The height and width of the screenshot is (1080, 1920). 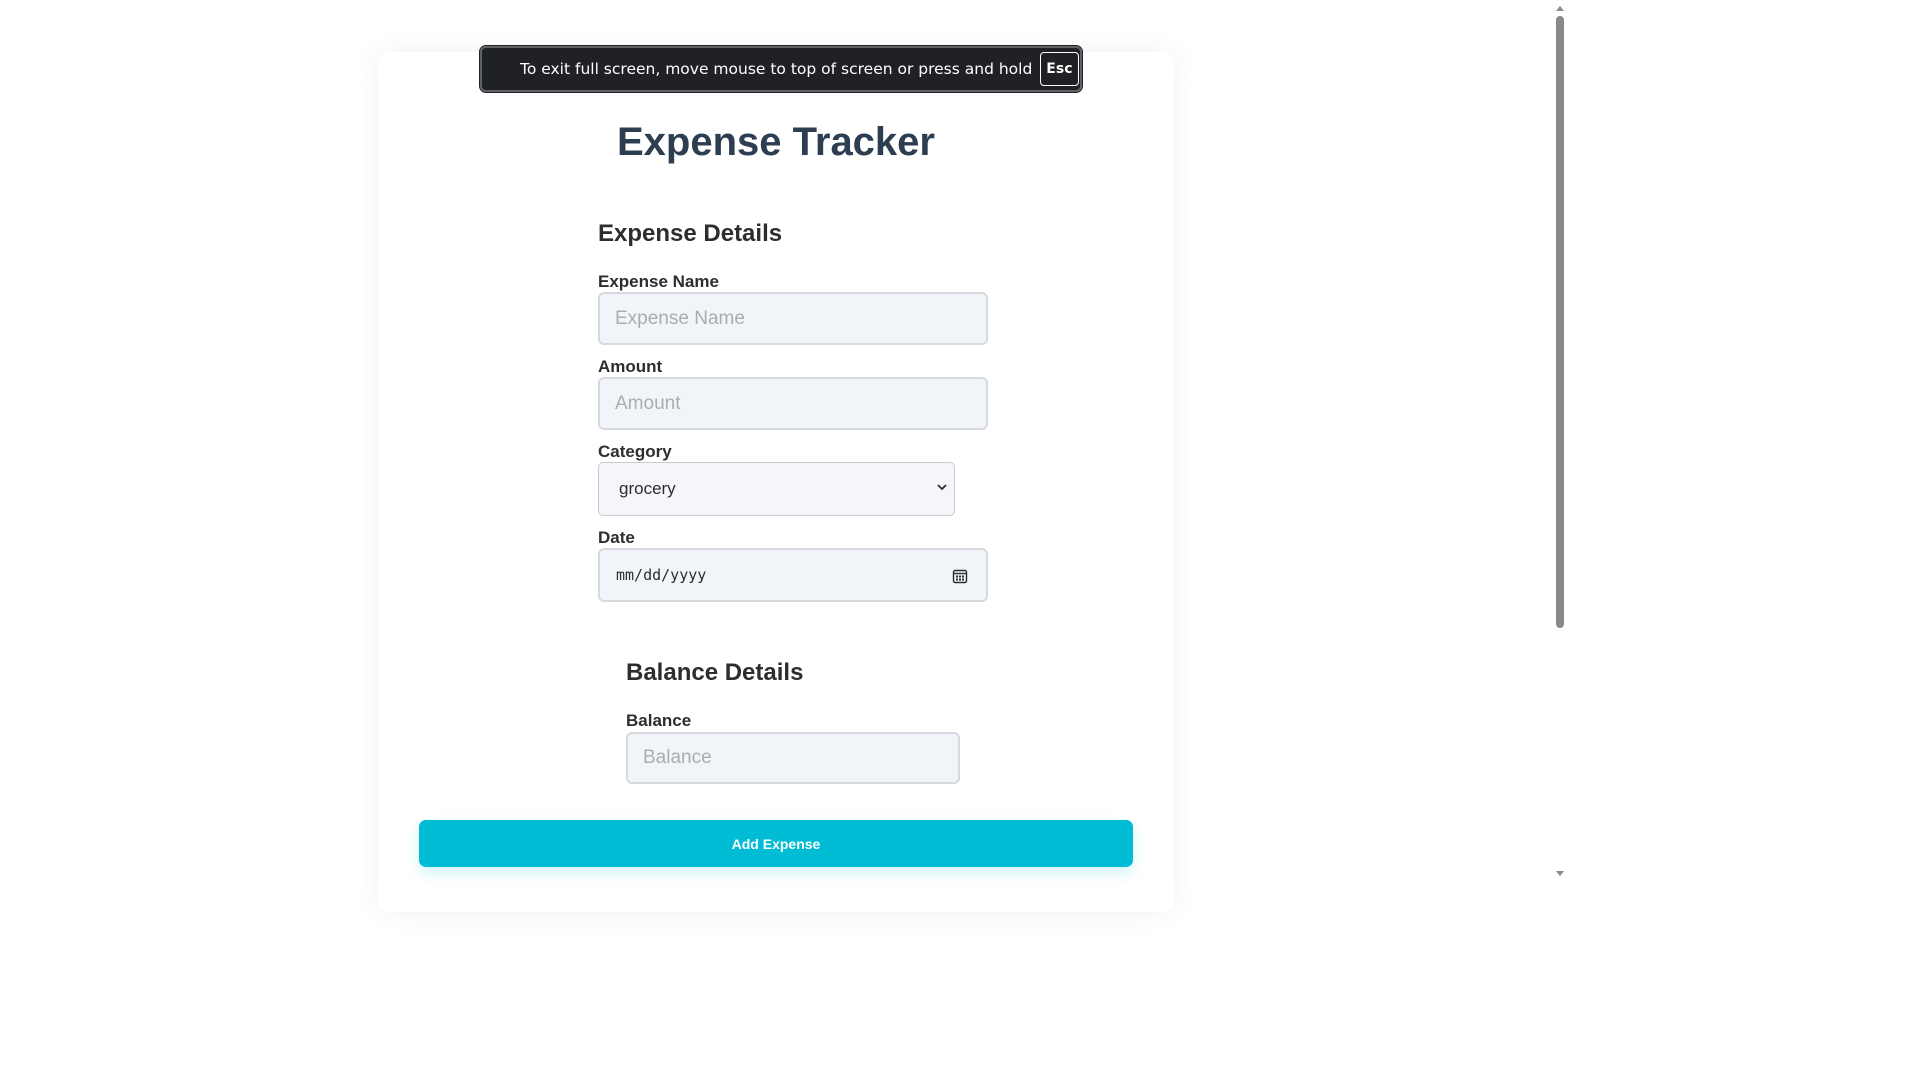 What do you see at coordinates (659, 720) in the screenshot?
I see `balance-label: Balance` at bounding box center [659, 720].